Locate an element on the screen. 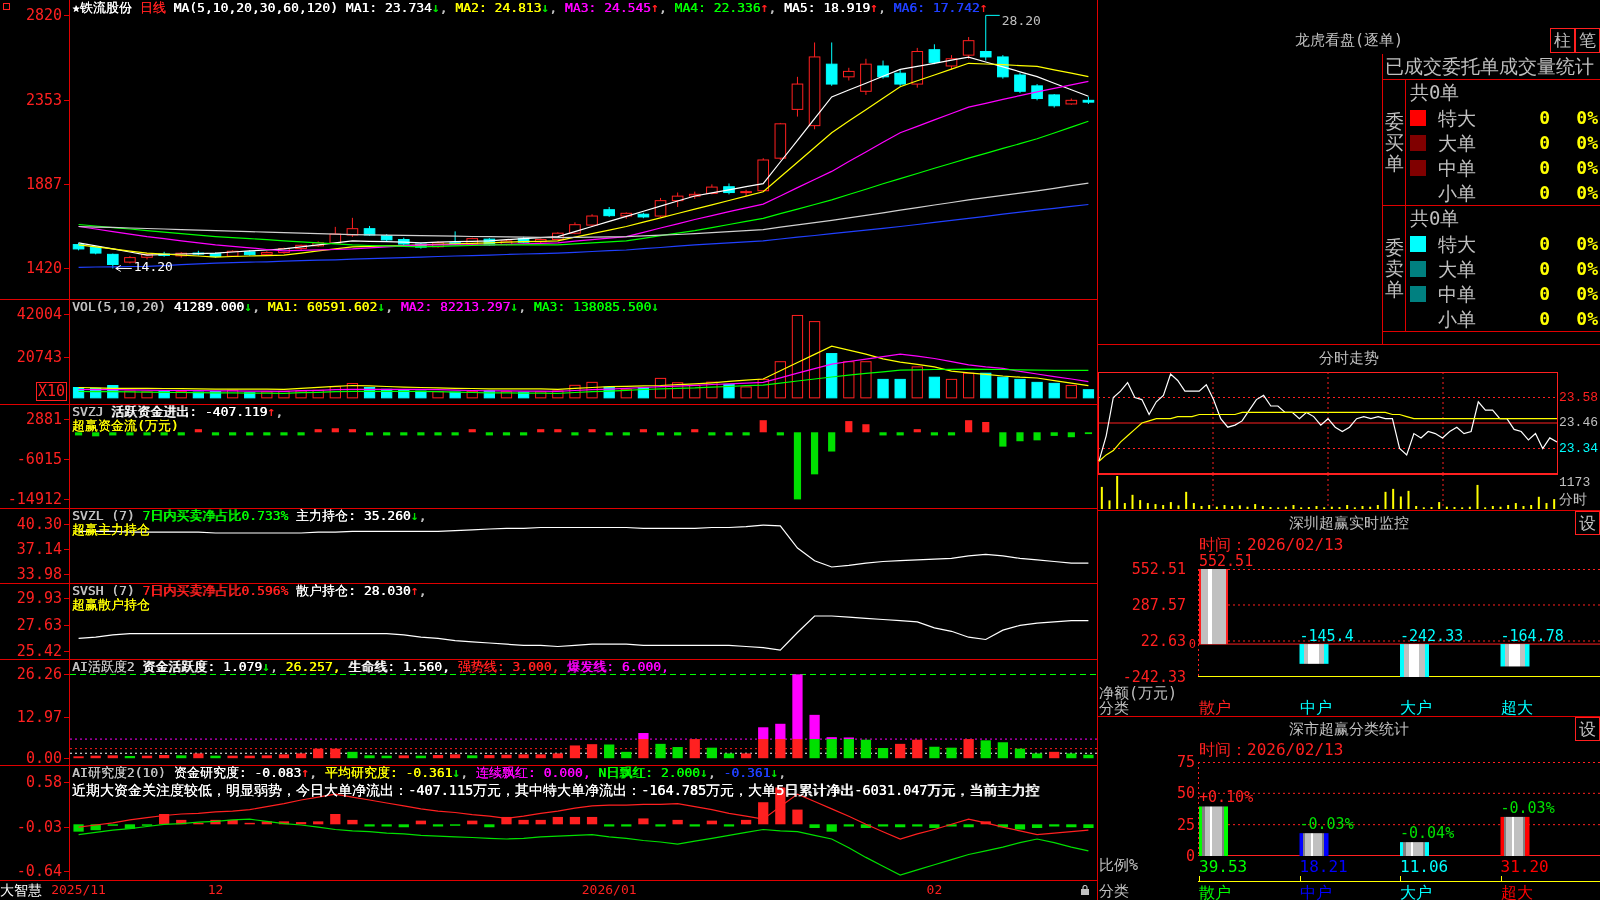 The image size is (1600, 900). indicator-legend: SVZJ 活跃资金进出: -407.119↑, is located at coordinates (181, 412).